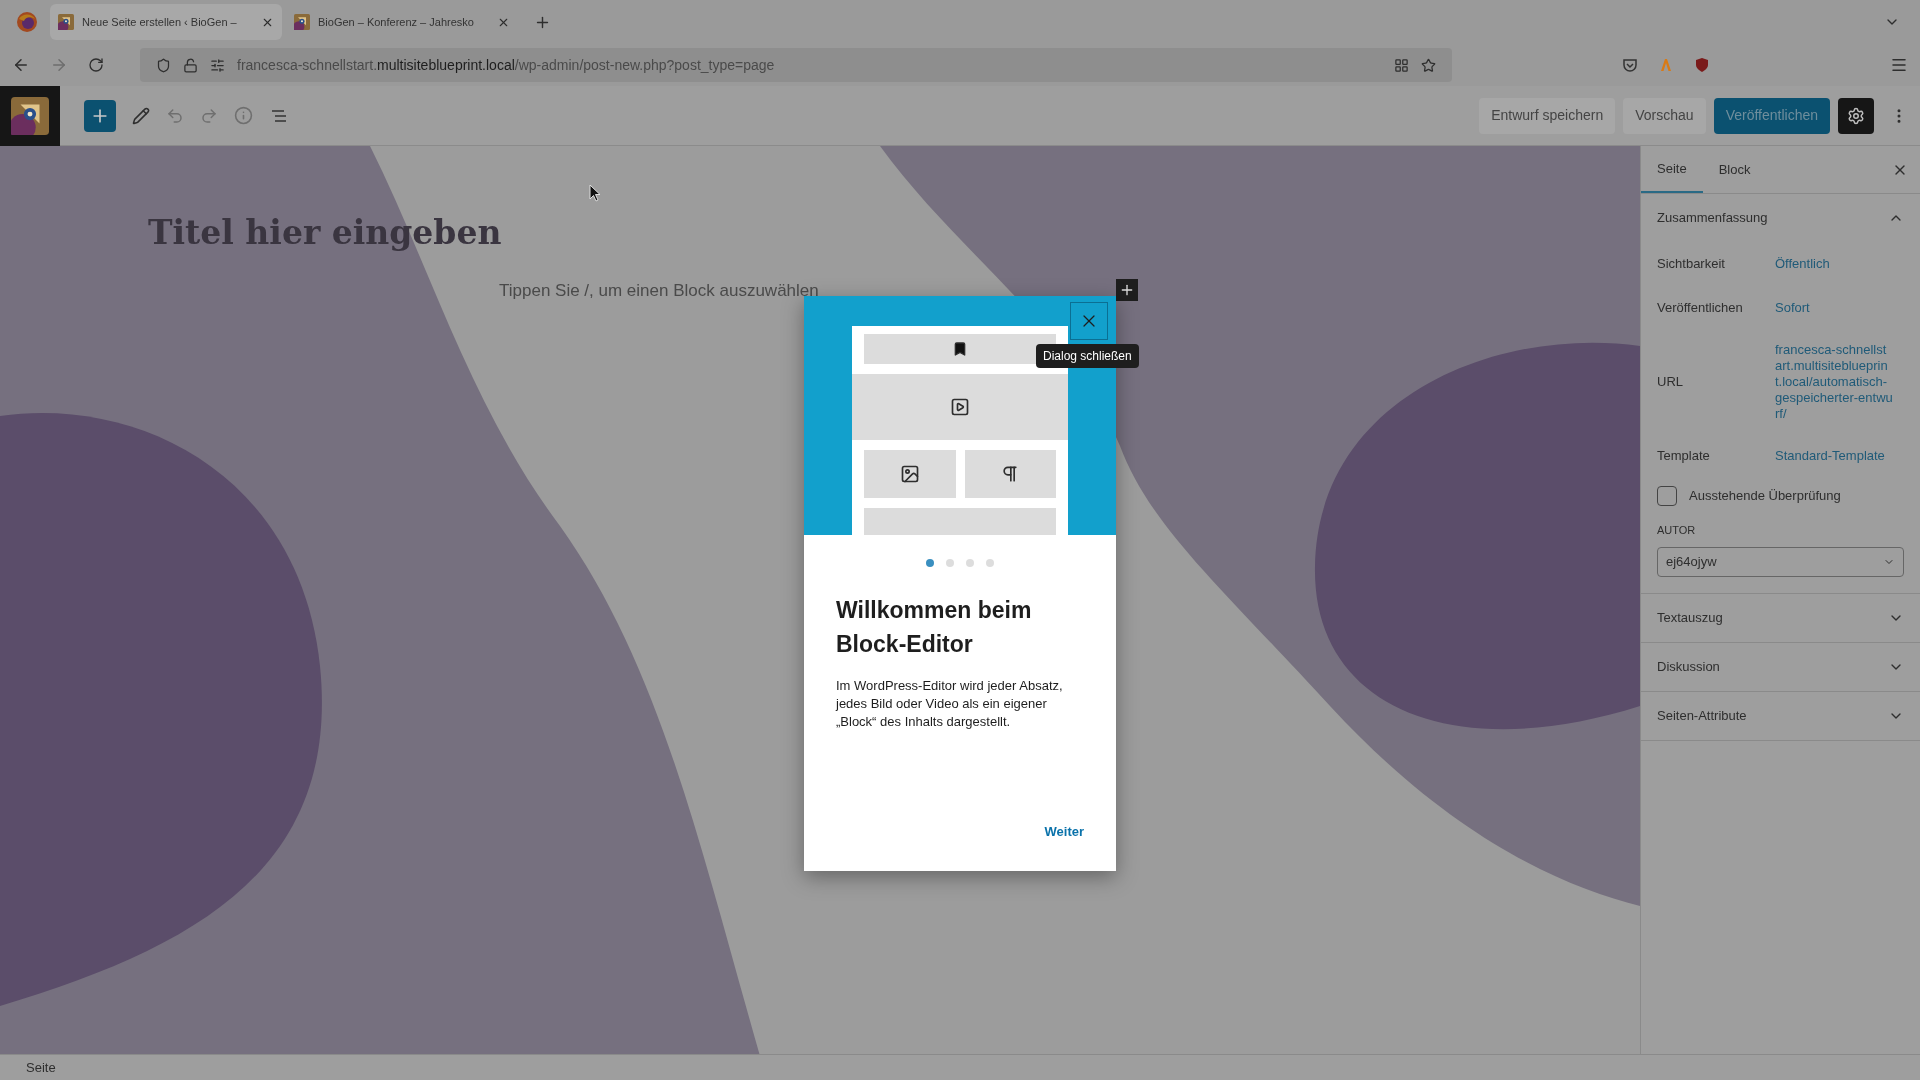  I want to click on site-logo-button, so click(30, 115).